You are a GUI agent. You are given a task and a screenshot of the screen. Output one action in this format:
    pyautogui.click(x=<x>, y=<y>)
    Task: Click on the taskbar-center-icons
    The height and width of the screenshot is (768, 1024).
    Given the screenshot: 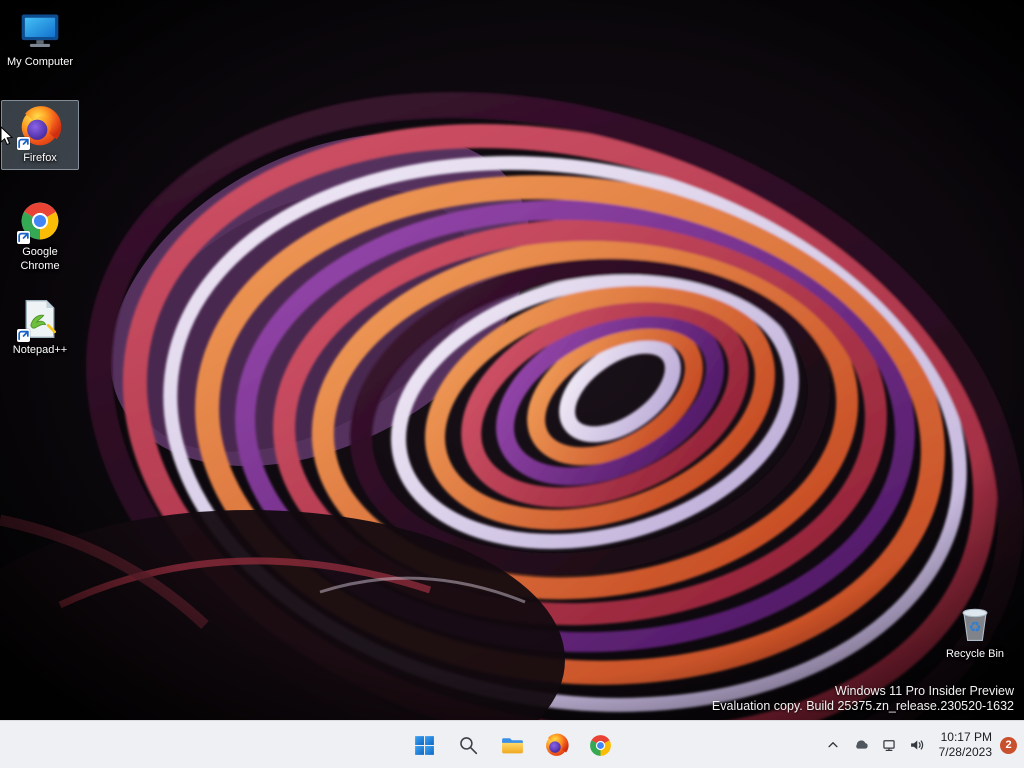 What is the action you would take?
    pyautogui.click(x=512, y=745)
    